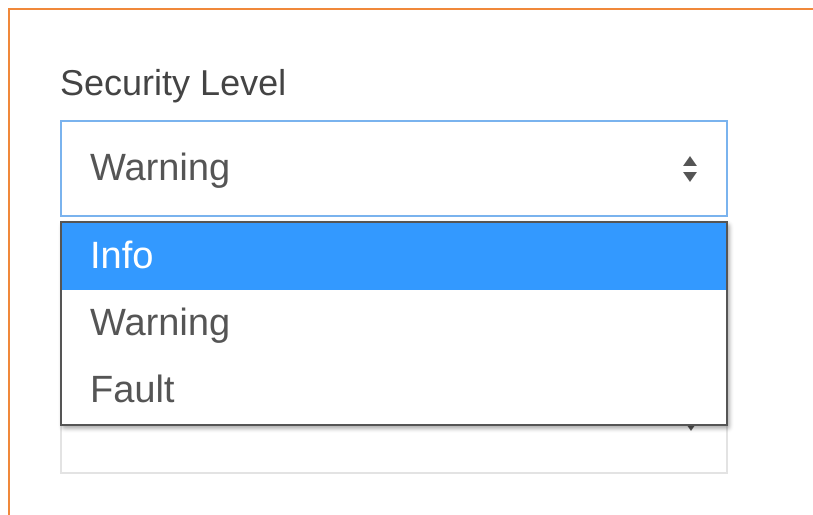  Describe the element at coordinates (173, 83) in the screenshot. I see `field-label: Security Level` at that location.